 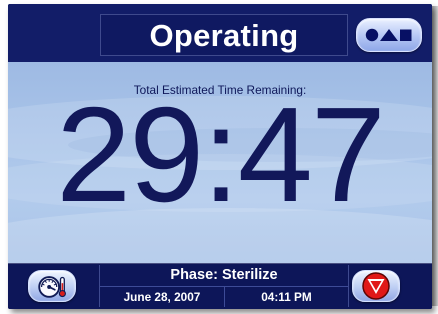 I want to click on stop-button, so click(x=376, y=286).